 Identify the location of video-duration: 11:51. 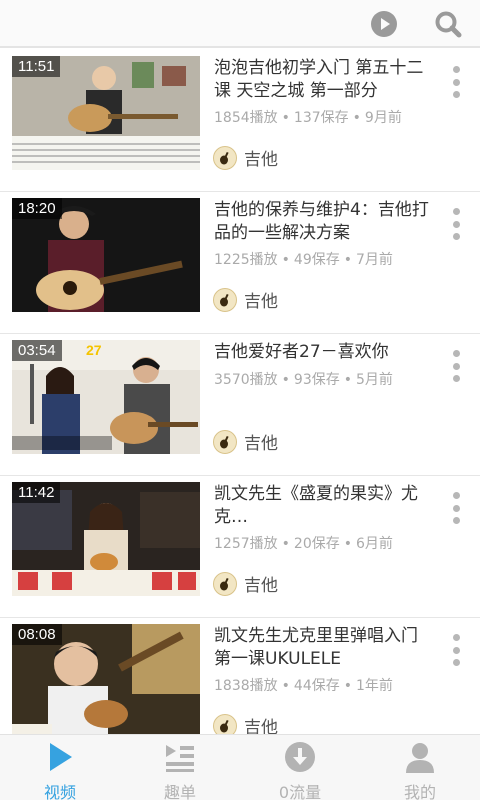
(36, 66).